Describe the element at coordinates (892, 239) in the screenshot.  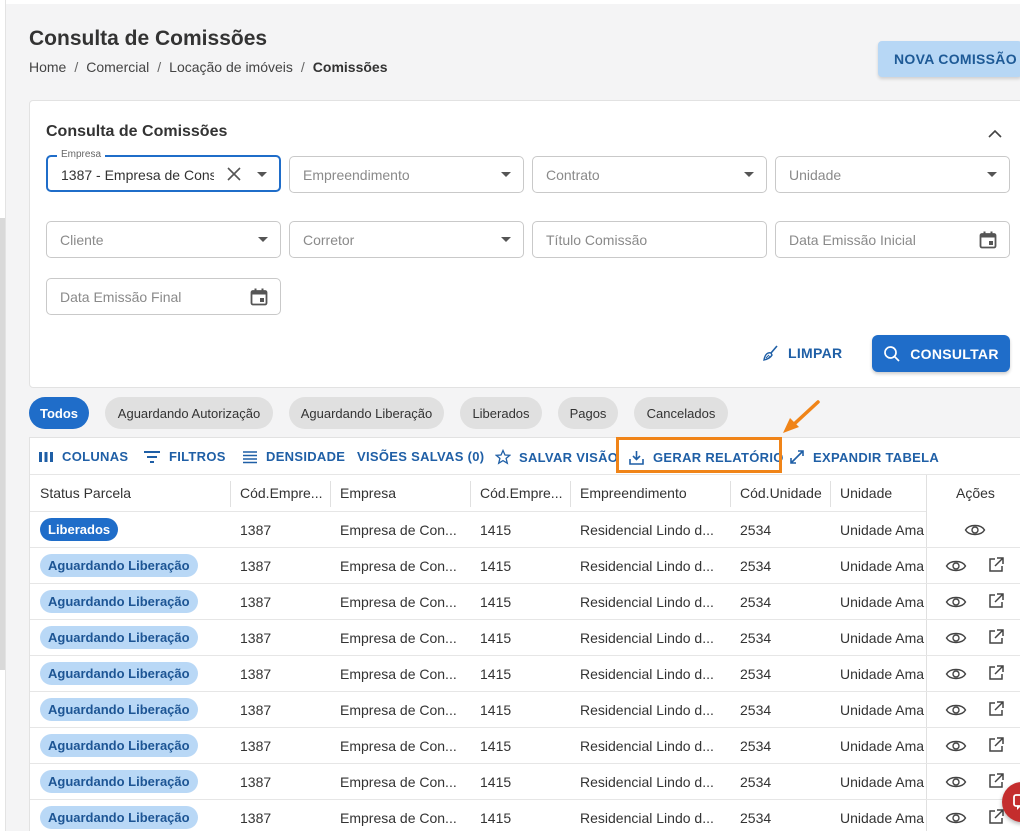
I see `data-emissao-inicial-input: Data Emissão Inicial` at that location.